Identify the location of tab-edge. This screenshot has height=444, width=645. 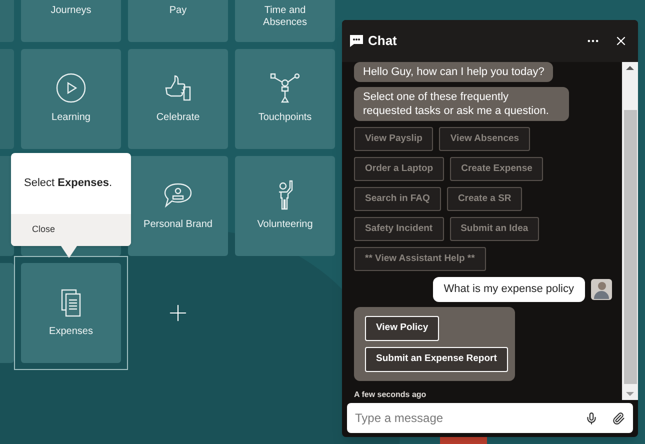
(463, 440).